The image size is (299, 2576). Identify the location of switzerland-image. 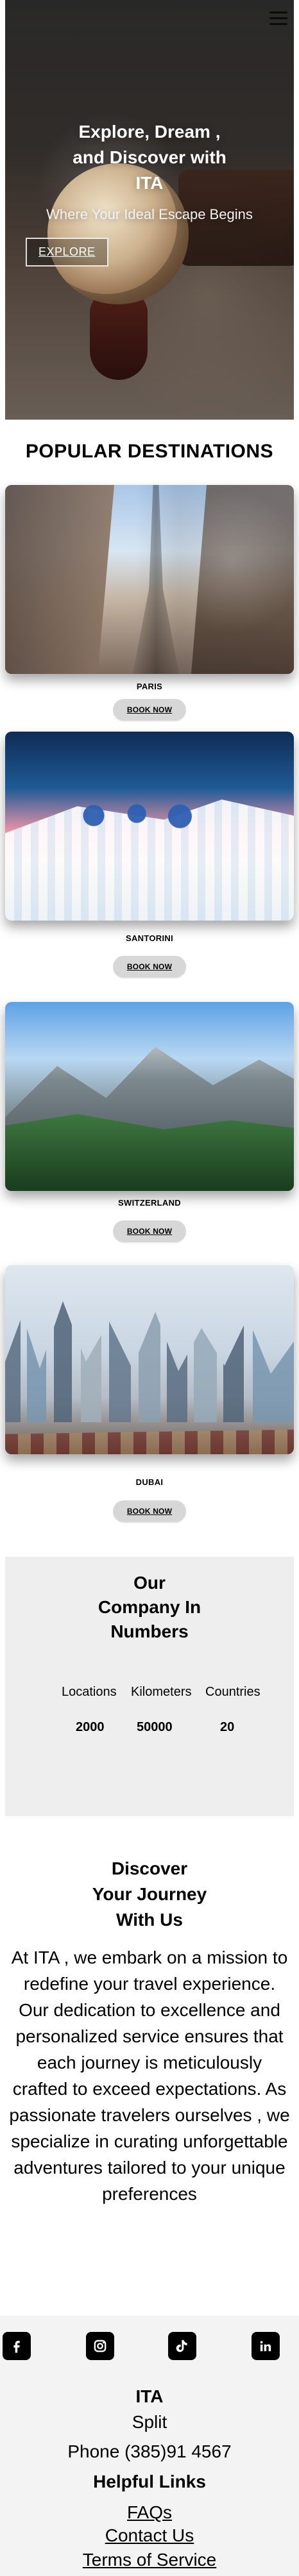
(149, 1096).